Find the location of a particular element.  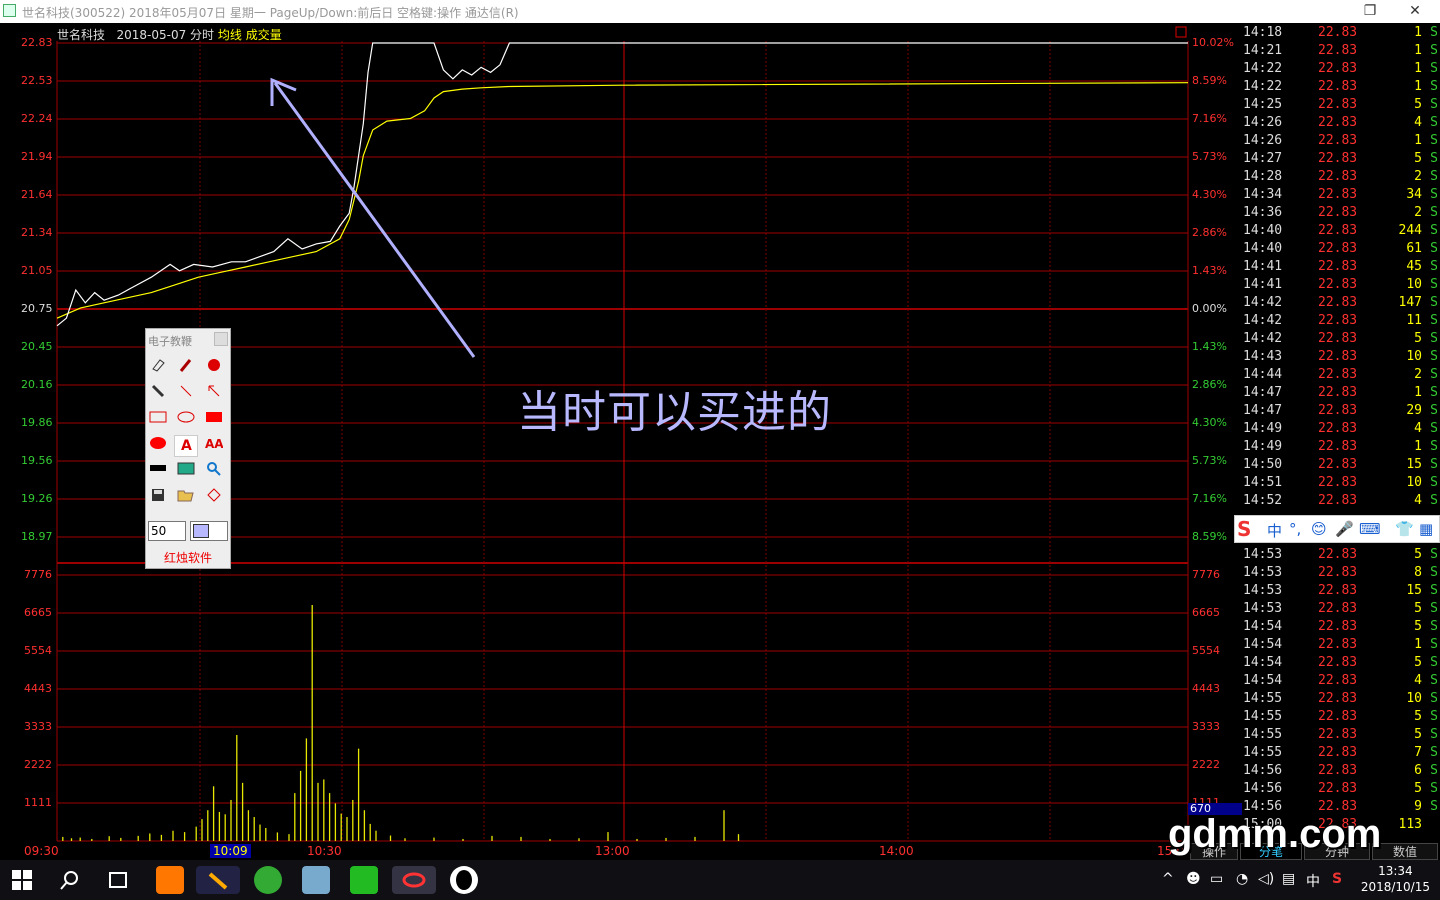

close-button: ✕ is located at coordinates (1415, 11).